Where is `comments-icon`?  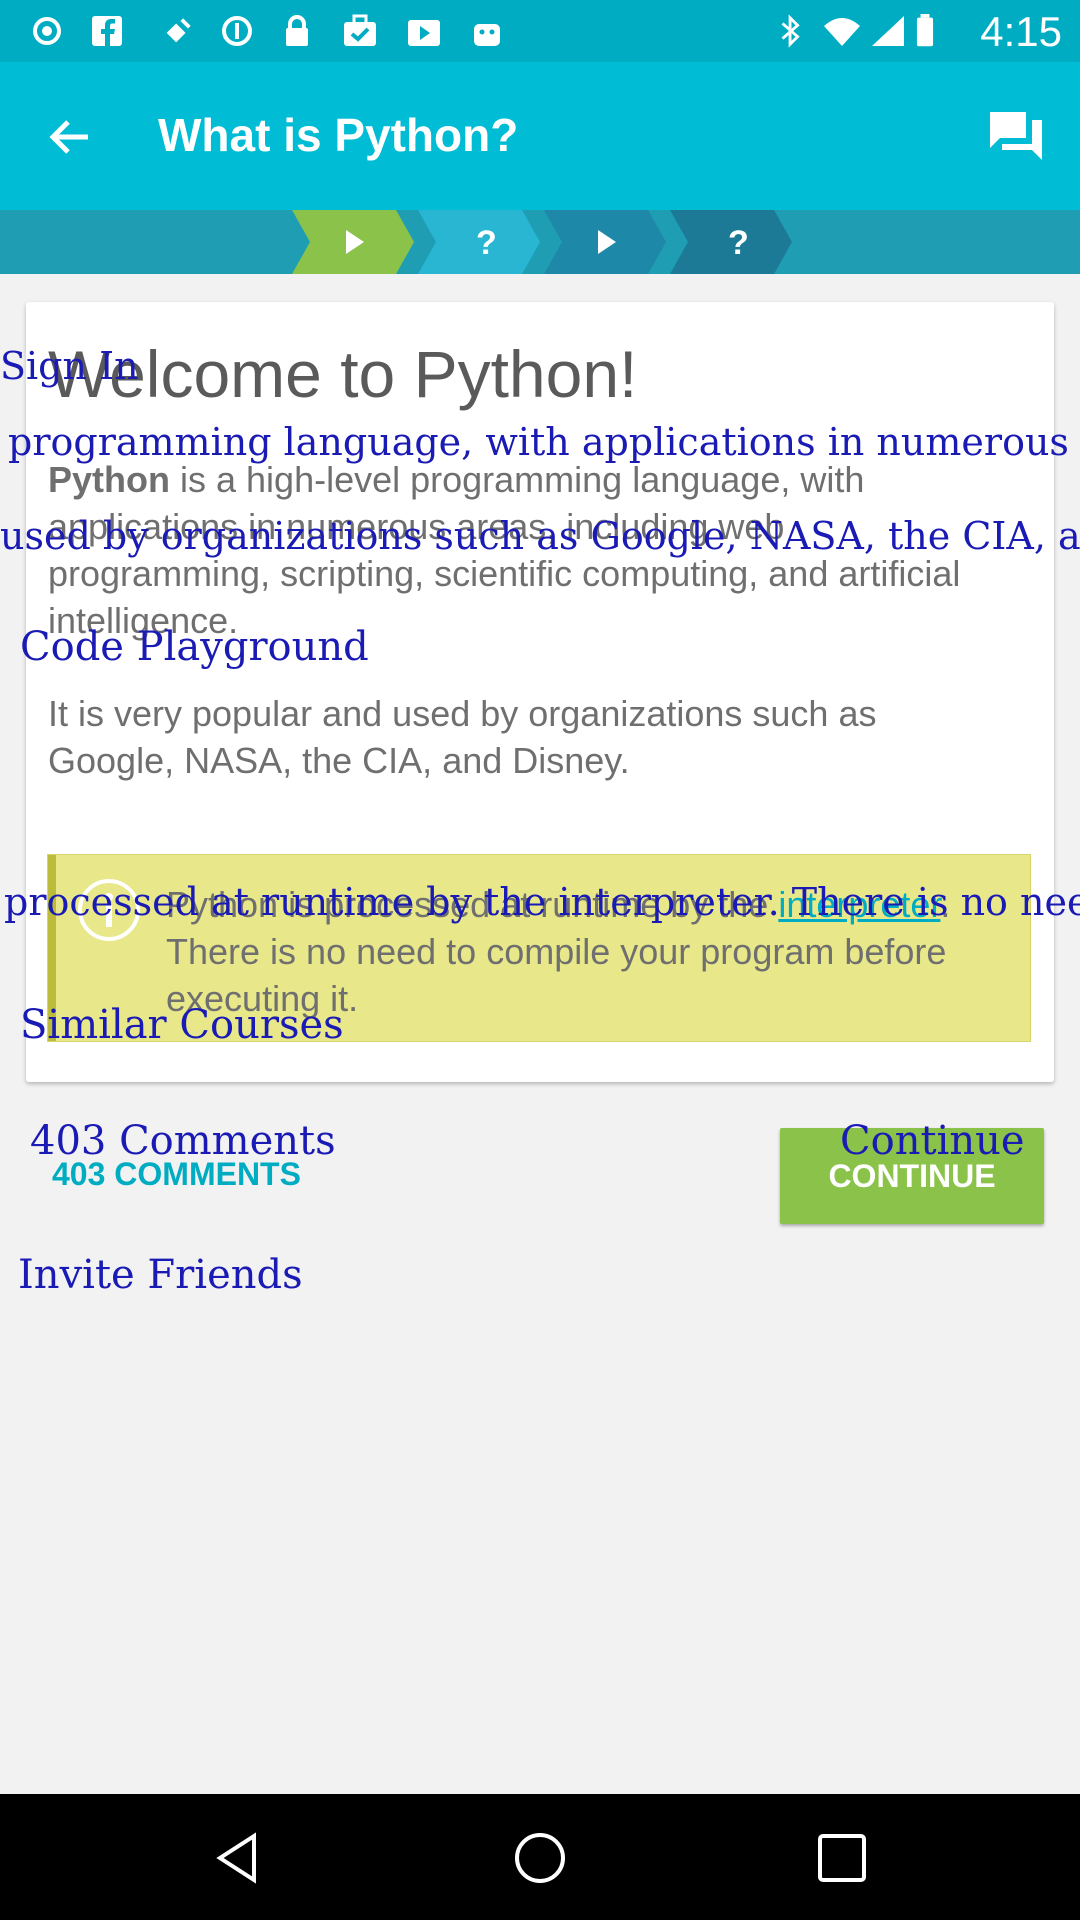 comments-icon is located at coordinates (1016, 136).